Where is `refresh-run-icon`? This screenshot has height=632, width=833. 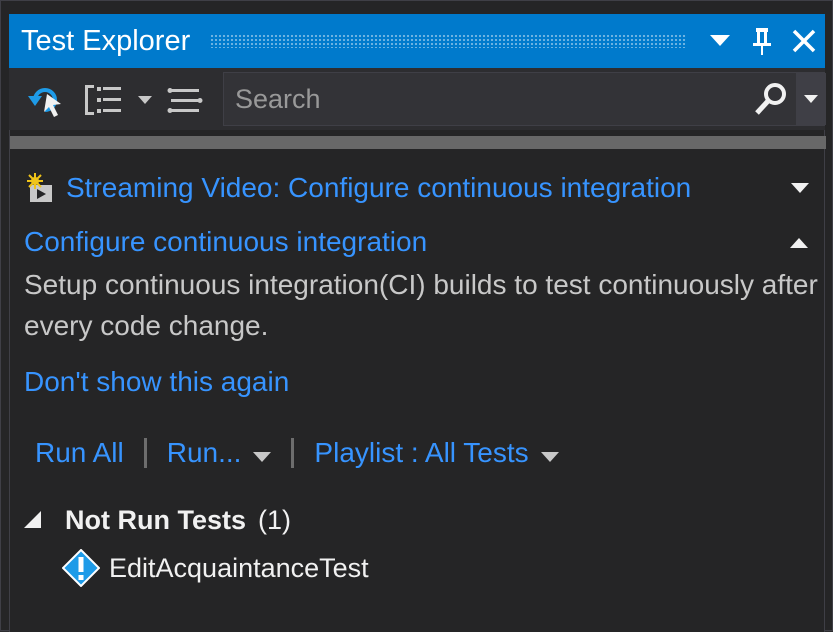 refresh-run-icon is located at coordinates (44, 102).